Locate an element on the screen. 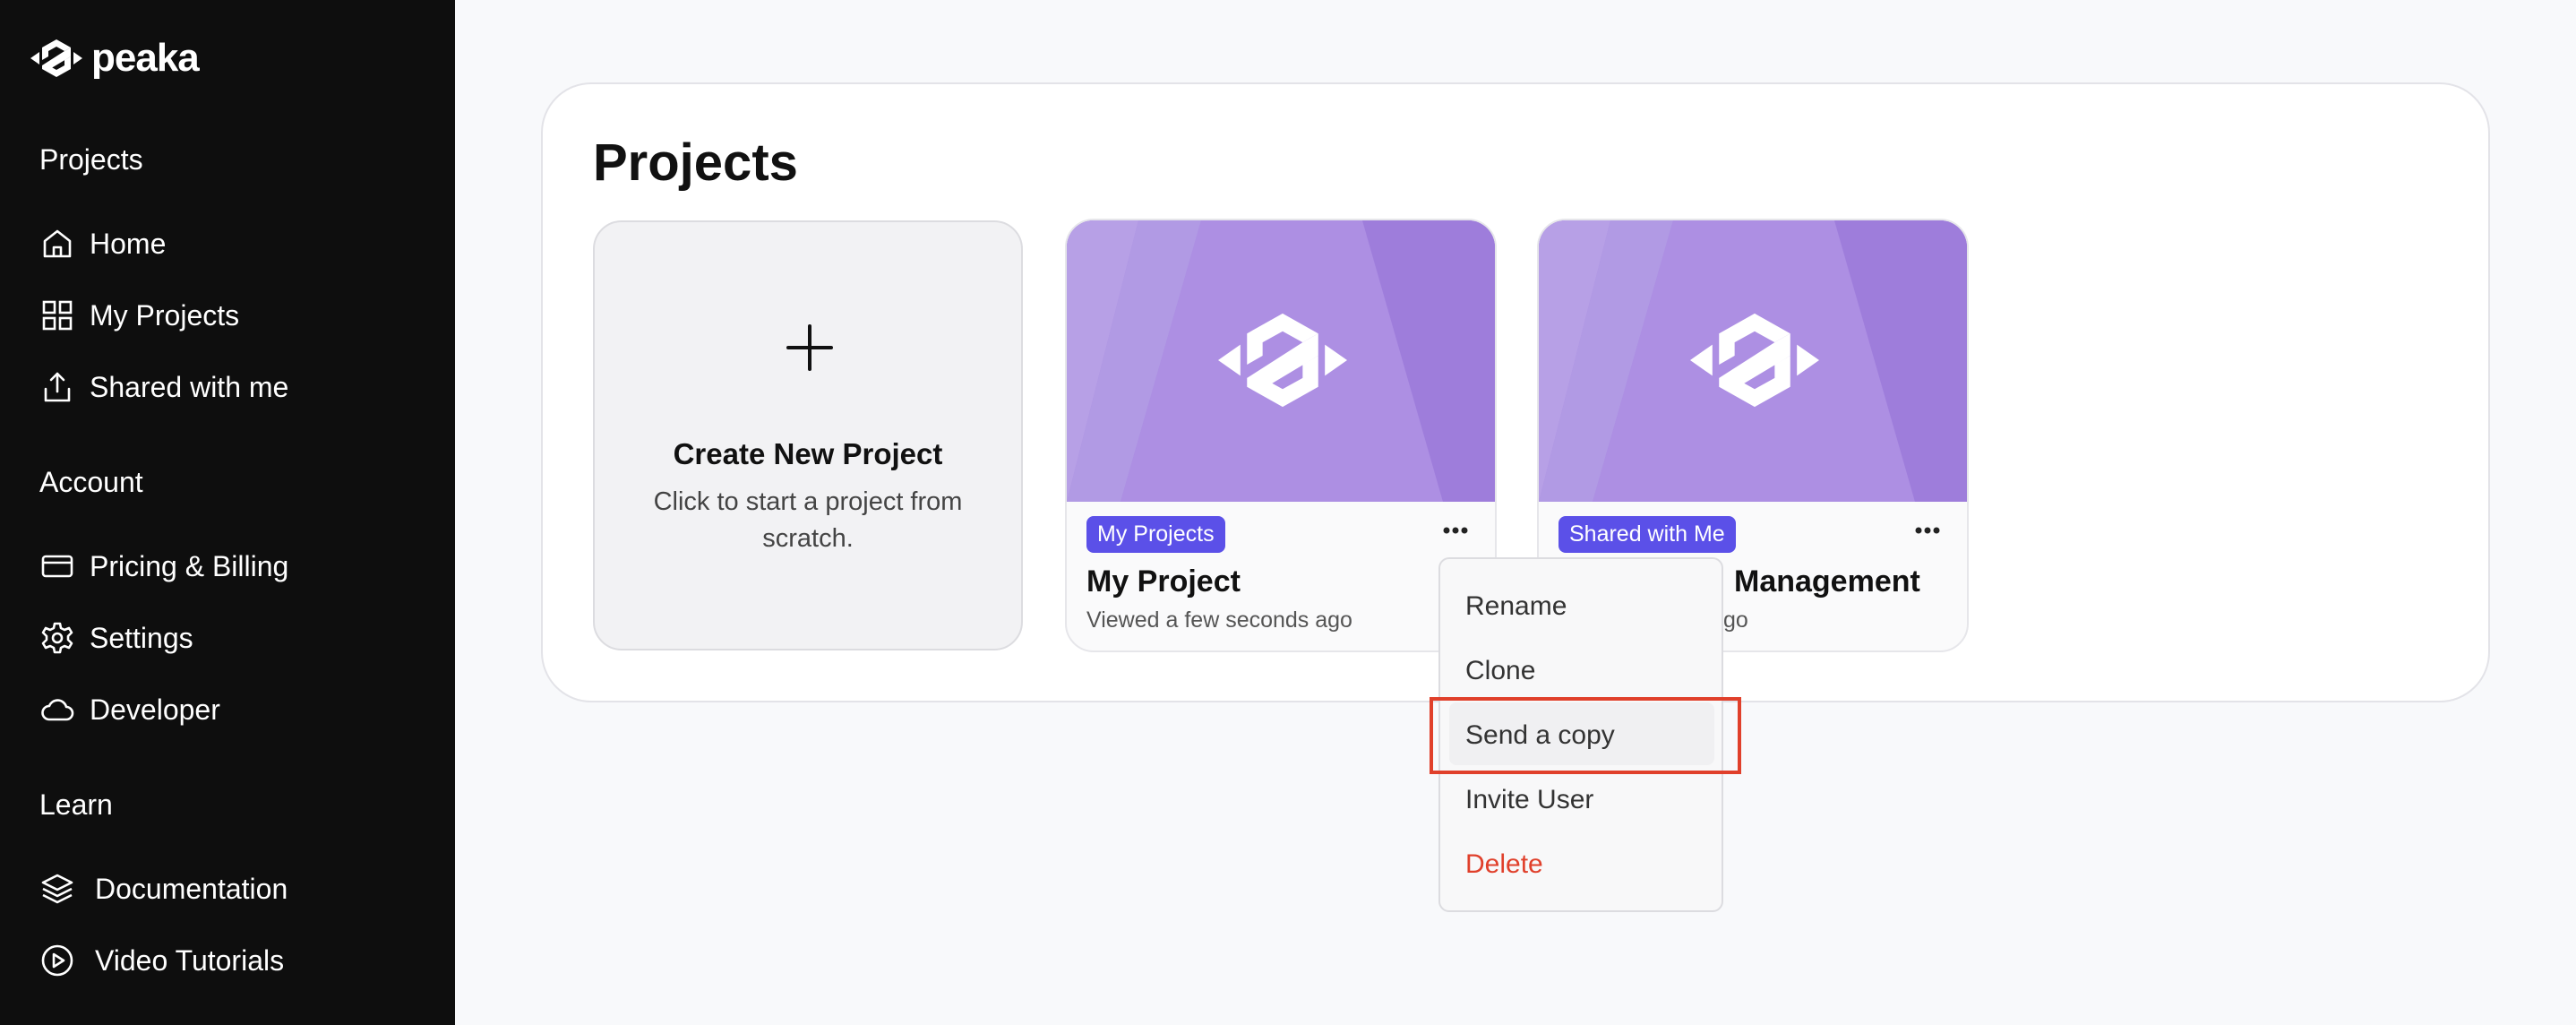 Image resolution: width=2576 pixels, height=1025 pixels. sidebar-item-shared-with-me: Shared with me is located at coordinates (163, 387).